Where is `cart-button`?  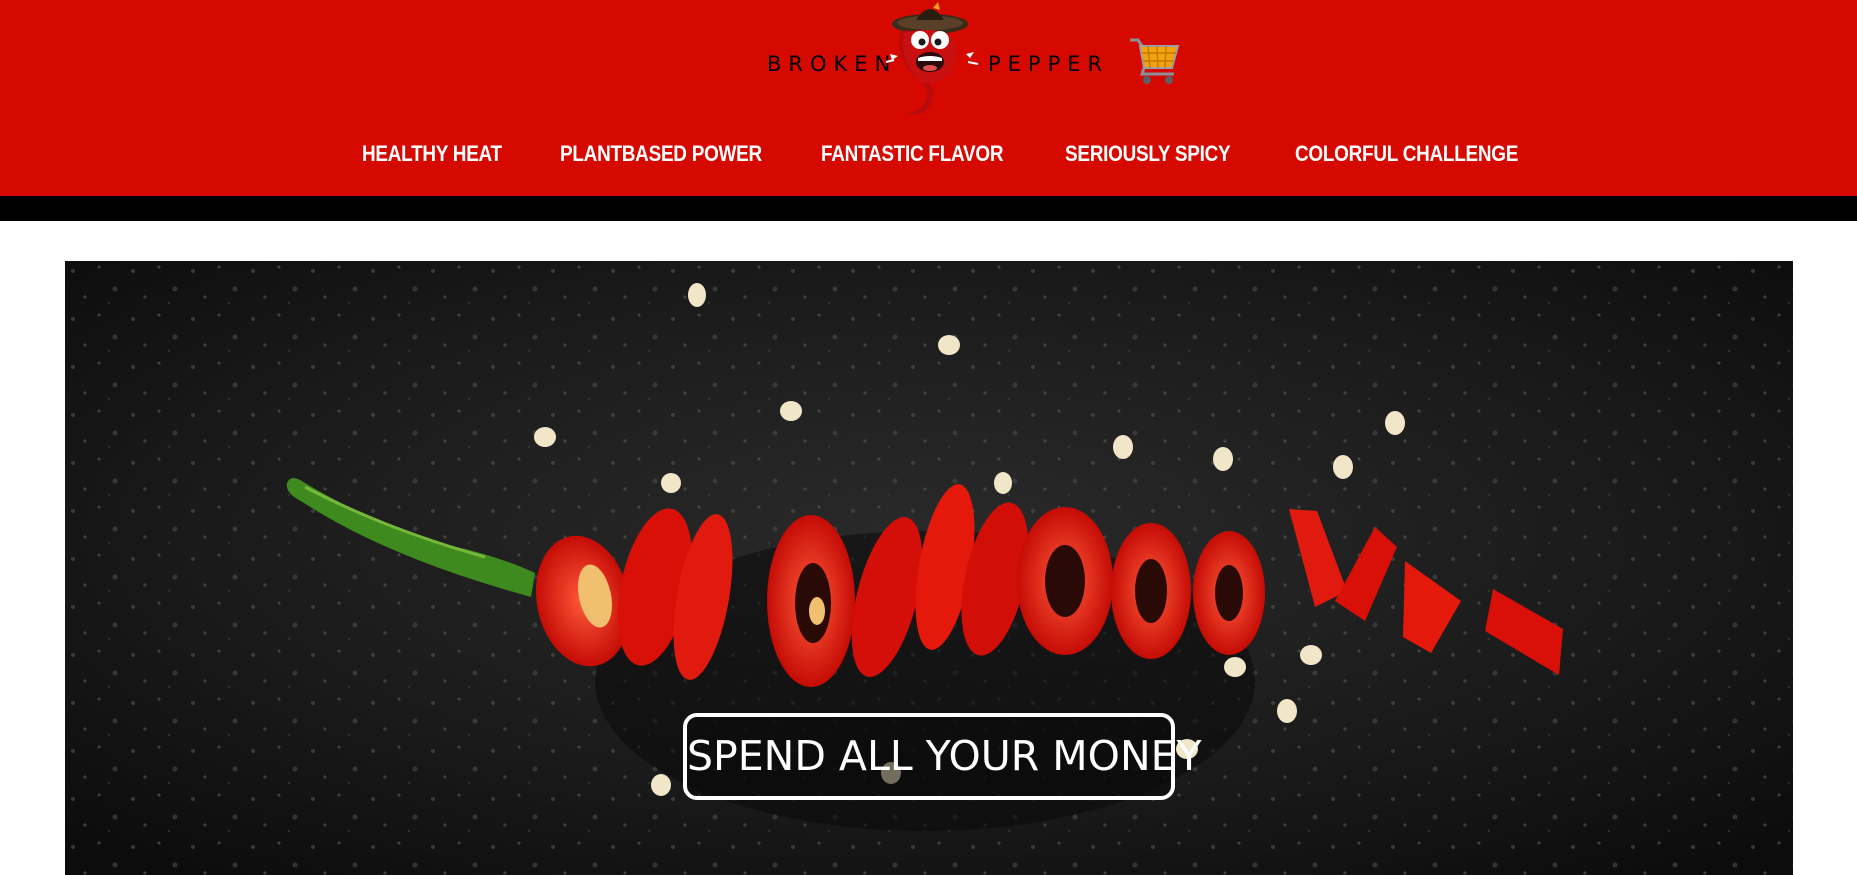
cart-button is located at coordinates (1155, 60).